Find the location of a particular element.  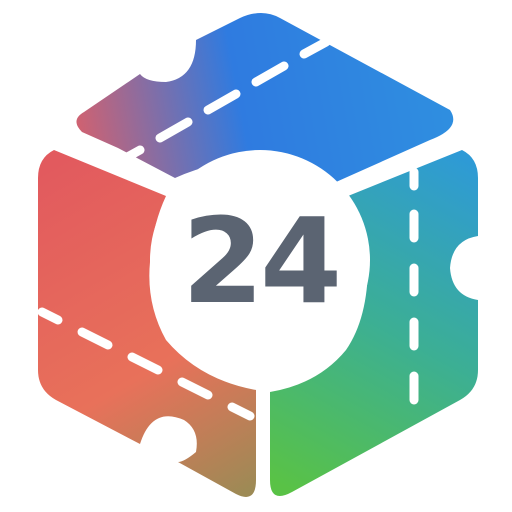

number-text: 24 is located at coordinates (261, 261).